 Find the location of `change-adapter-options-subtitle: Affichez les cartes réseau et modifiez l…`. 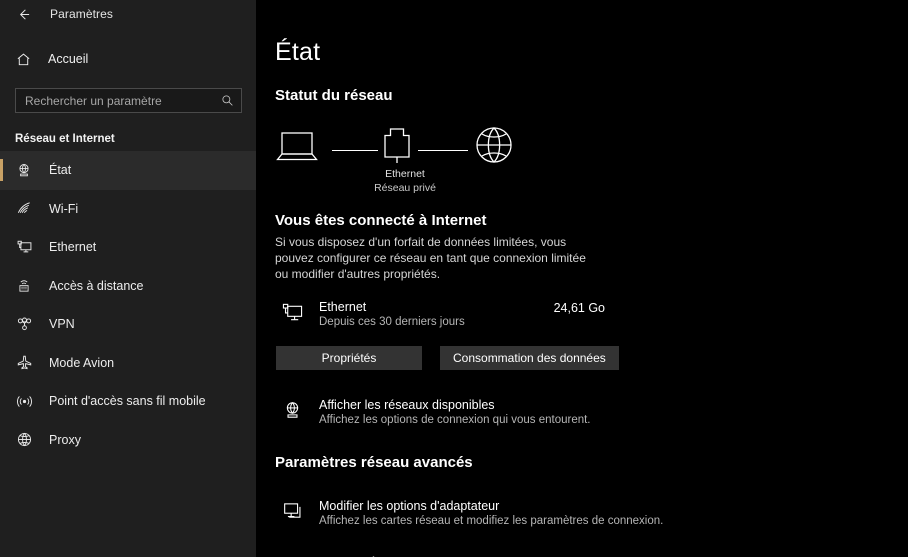

change-adapter-options-subtitle: Affichez les cartes réseau et modifiez l… is located at coordinates (491, 521).